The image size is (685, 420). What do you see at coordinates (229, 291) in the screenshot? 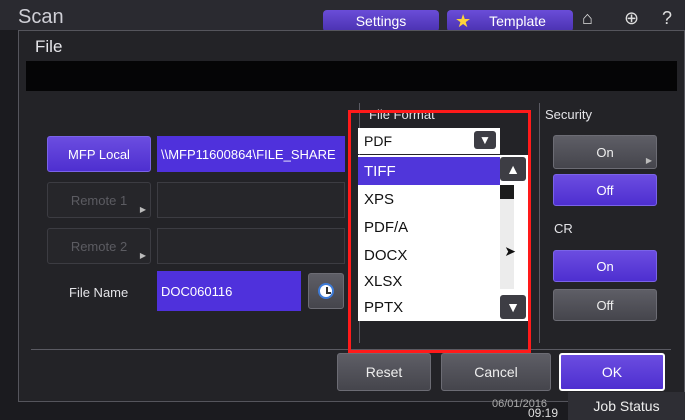
I see `file-name-field: DOC060116` at bounding box center [229, 291].